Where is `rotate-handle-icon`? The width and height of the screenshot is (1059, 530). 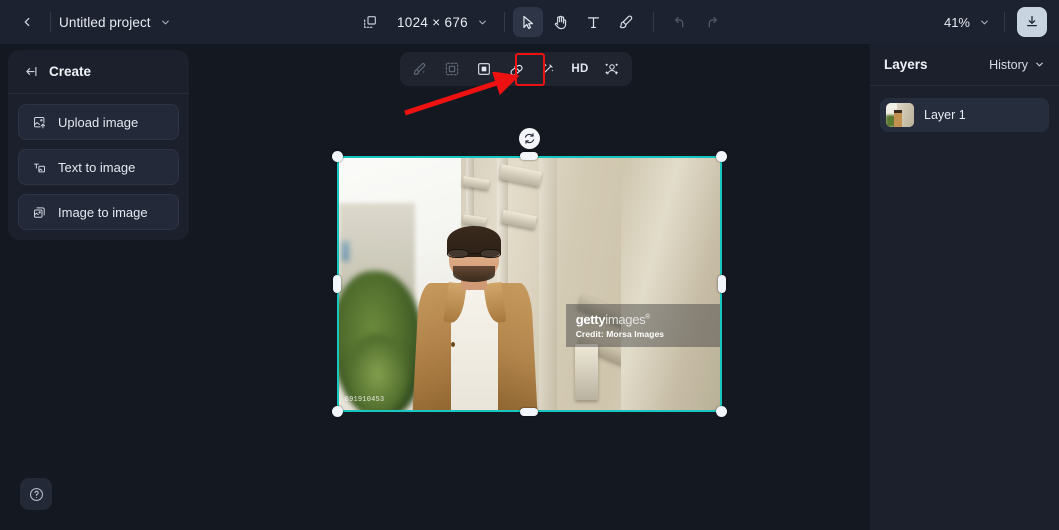 rotate-handle-icon is located at coordinates (529, 138).